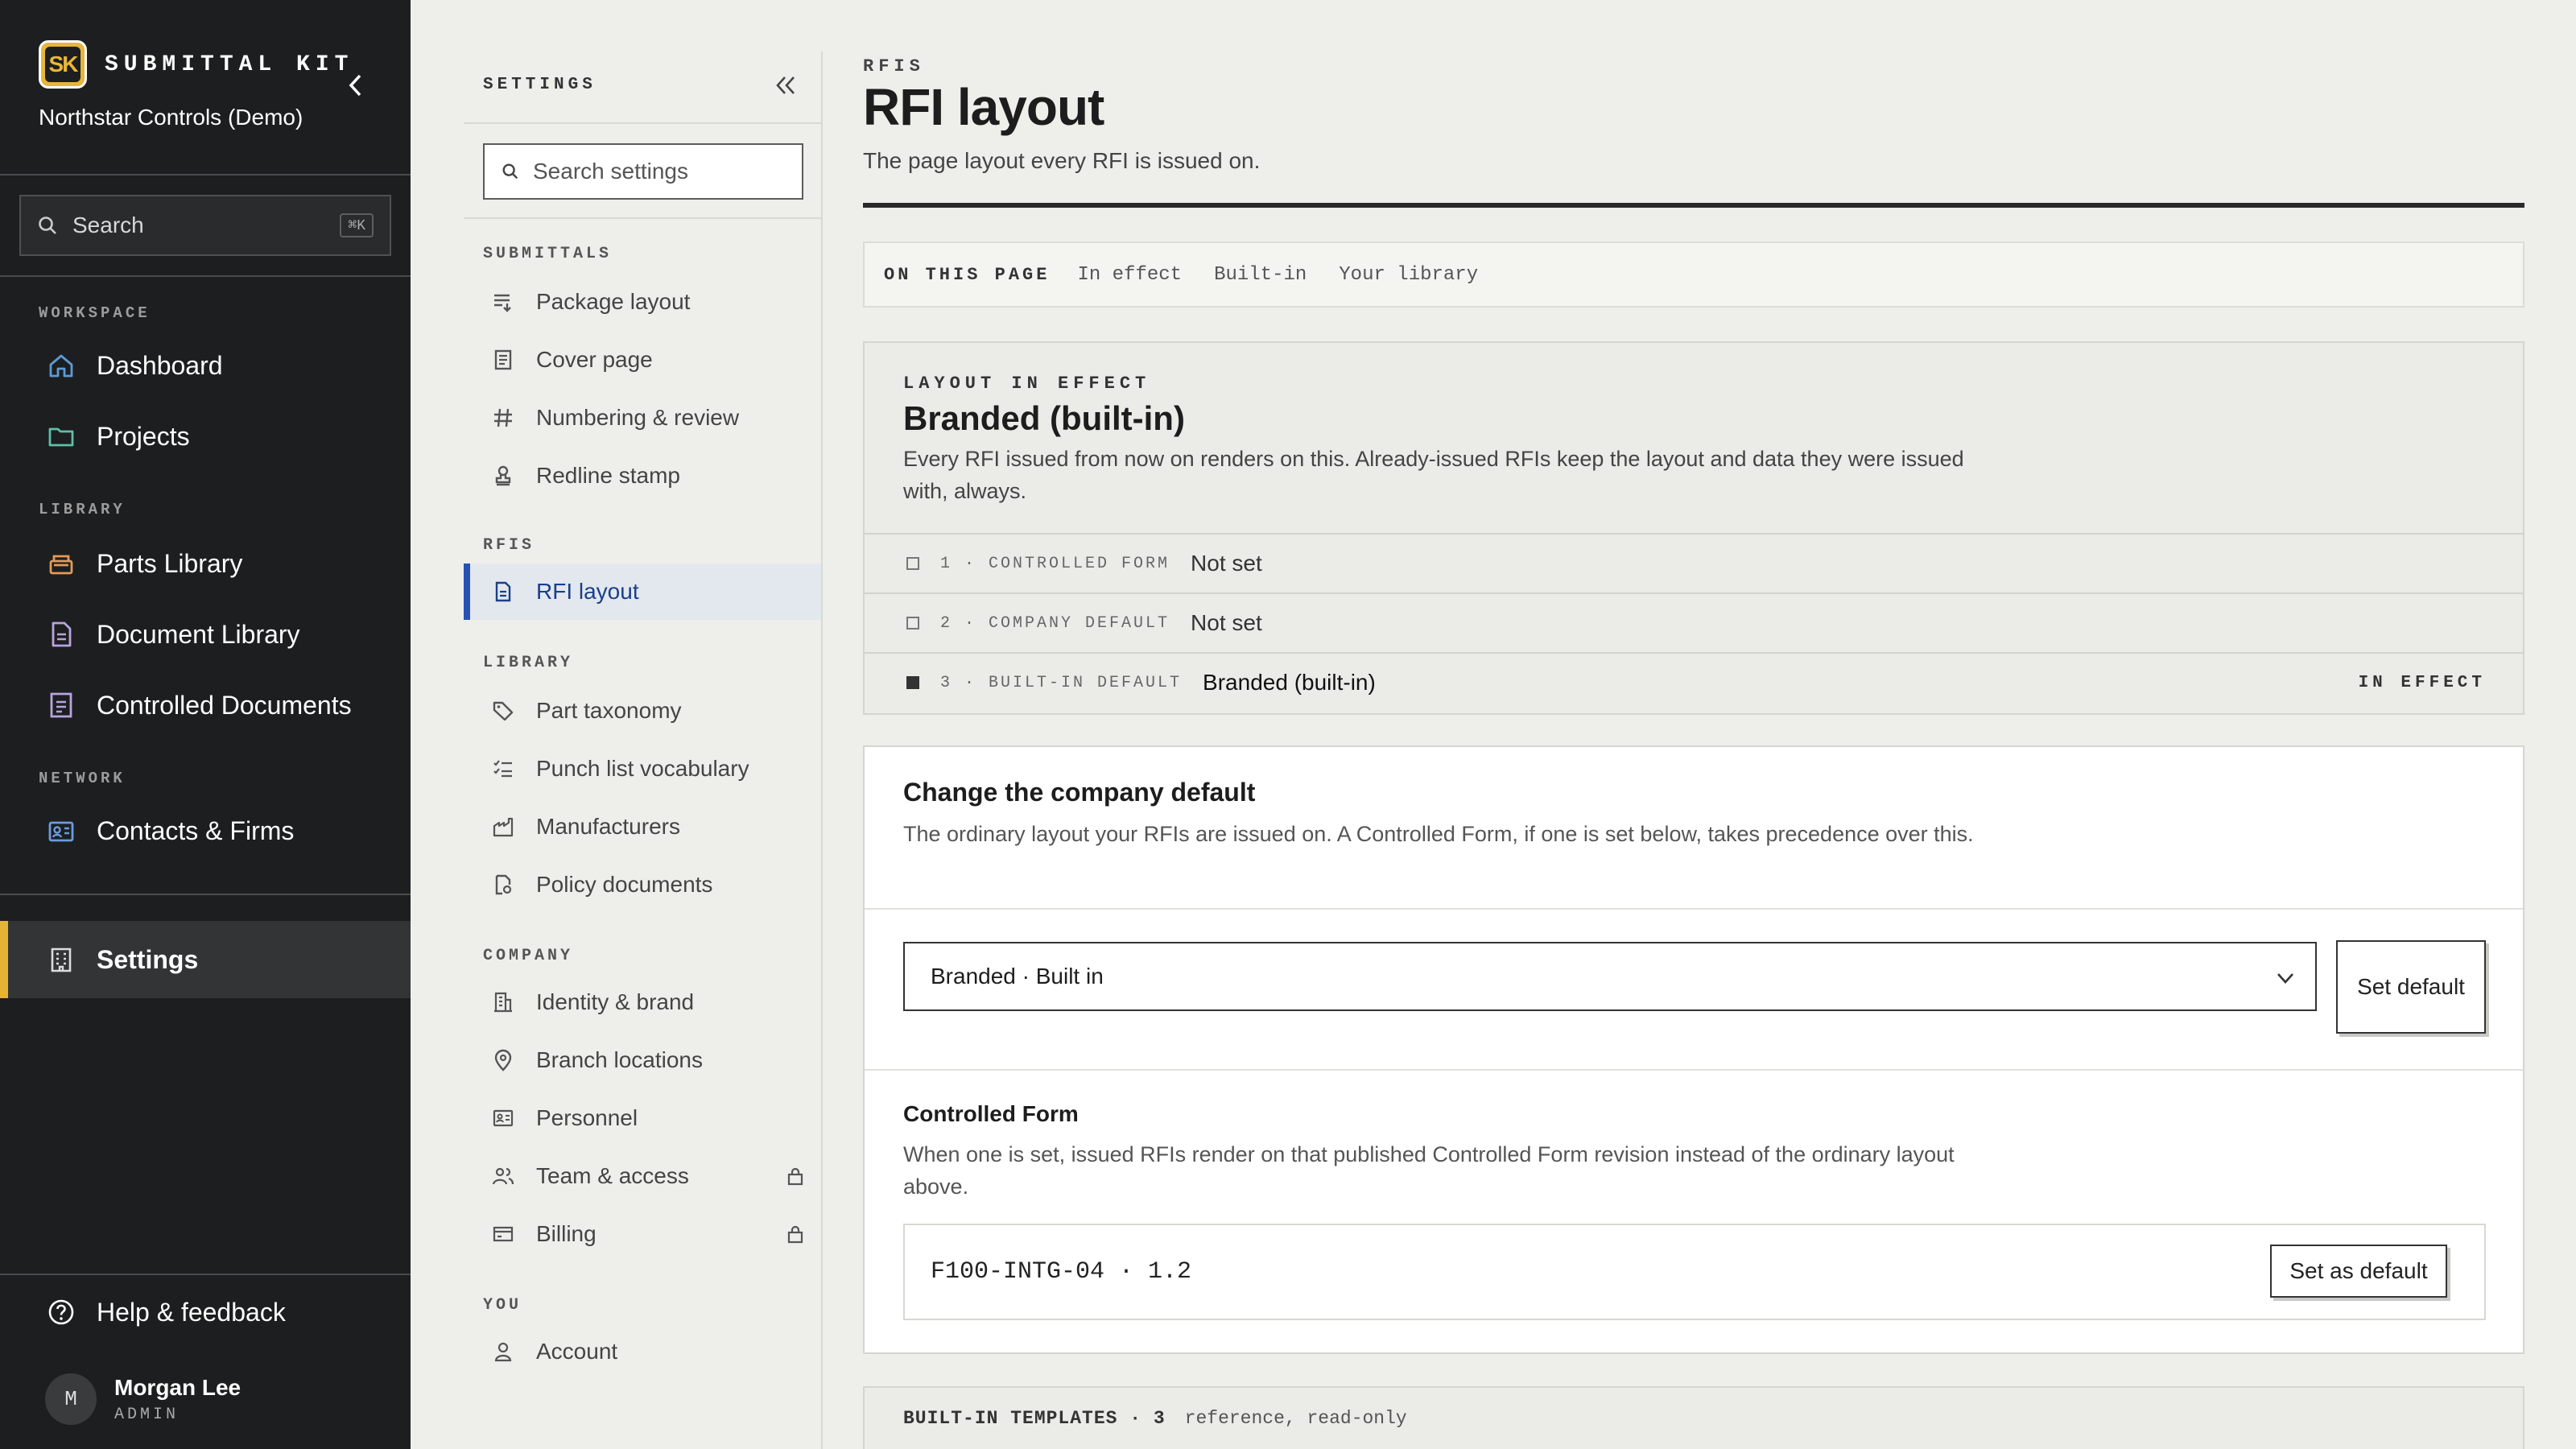  I want to click on user-icon, so click(503, 1352).